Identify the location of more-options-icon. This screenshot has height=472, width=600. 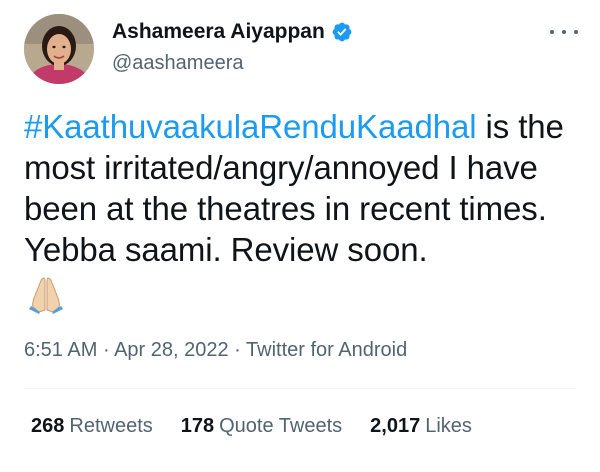
(564, 32).